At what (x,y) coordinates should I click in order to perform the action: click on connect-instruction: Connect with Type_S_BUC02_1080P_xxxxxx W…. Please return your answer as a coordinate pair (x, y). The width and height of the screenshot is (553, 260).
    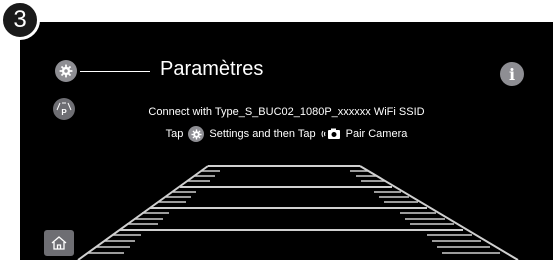
    Looking at the image, I should click on (286, 112).